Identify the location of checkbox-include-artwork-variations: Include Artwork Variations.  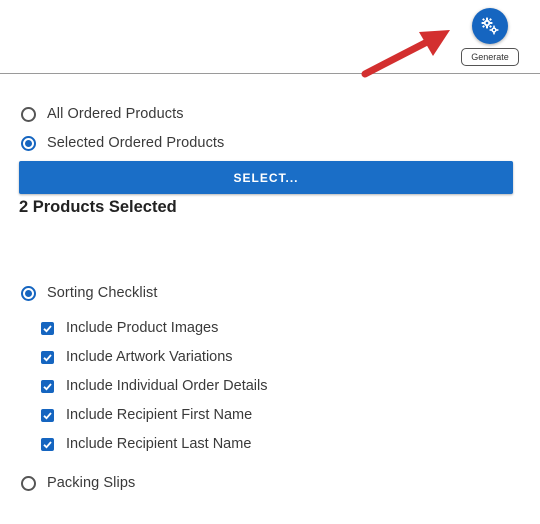
(137, 357).